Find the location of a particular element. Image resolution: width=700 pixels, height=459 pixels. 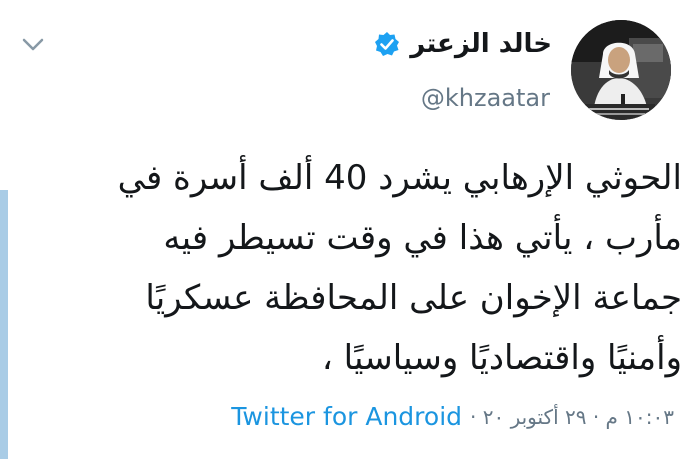

tweet-text-line: جماعة الإخوان على المحافظة عسكريًا is located at coordinates (413, 298).